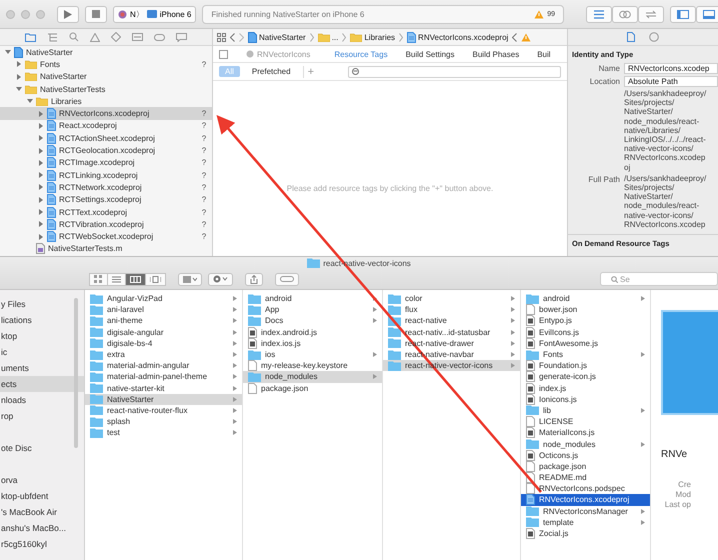 The width and height of the screenshot is (718, 560). I want to click on icon-view-button, so click(98, 279).